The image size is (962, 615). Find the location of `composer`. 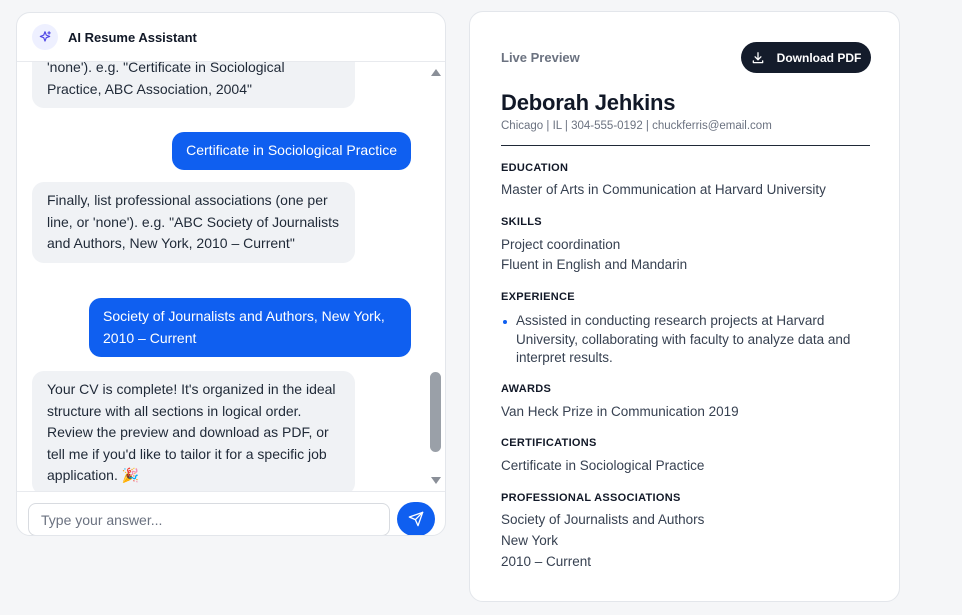

composer is located at coordinates (231, 513).